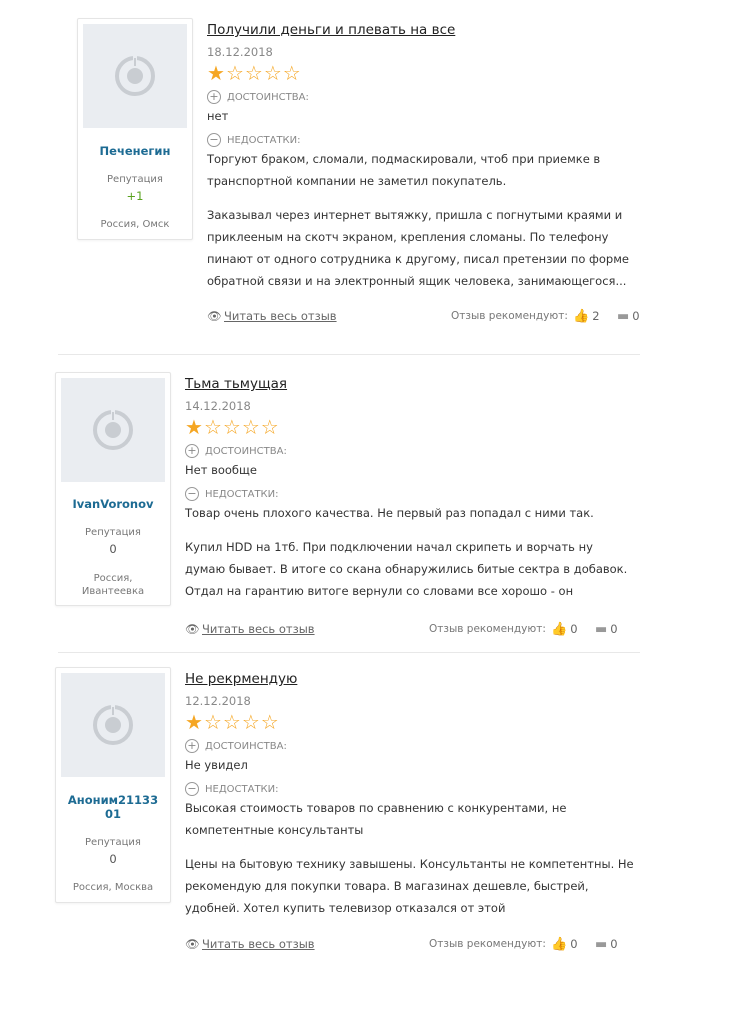 The height and width of the screenshot is (1024, 737). What do you see at coordinates (218, 406) in the screenshot?
I see `review-date: 14.12.2018` at bounding box center [218, 406].